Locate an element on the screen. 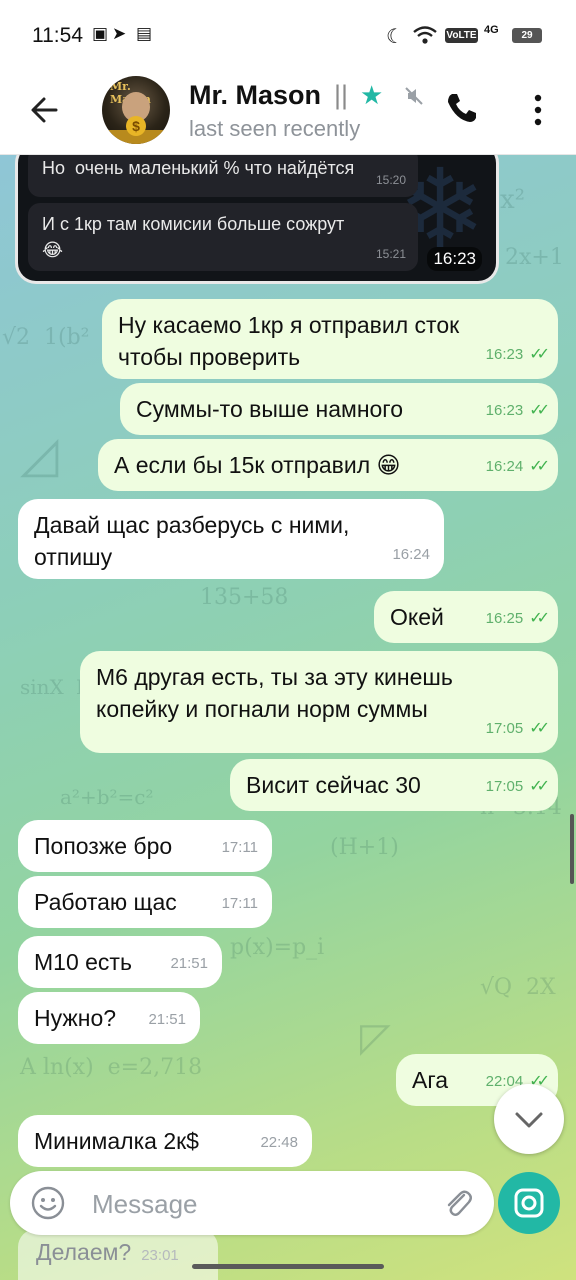 Image resolution: width=576 pixels, height=1280 pixels. status-bar: 11:54 ▣ ➤ ▤ ☾ VoLTE 4G 29 is located at coordinates (288, 37).